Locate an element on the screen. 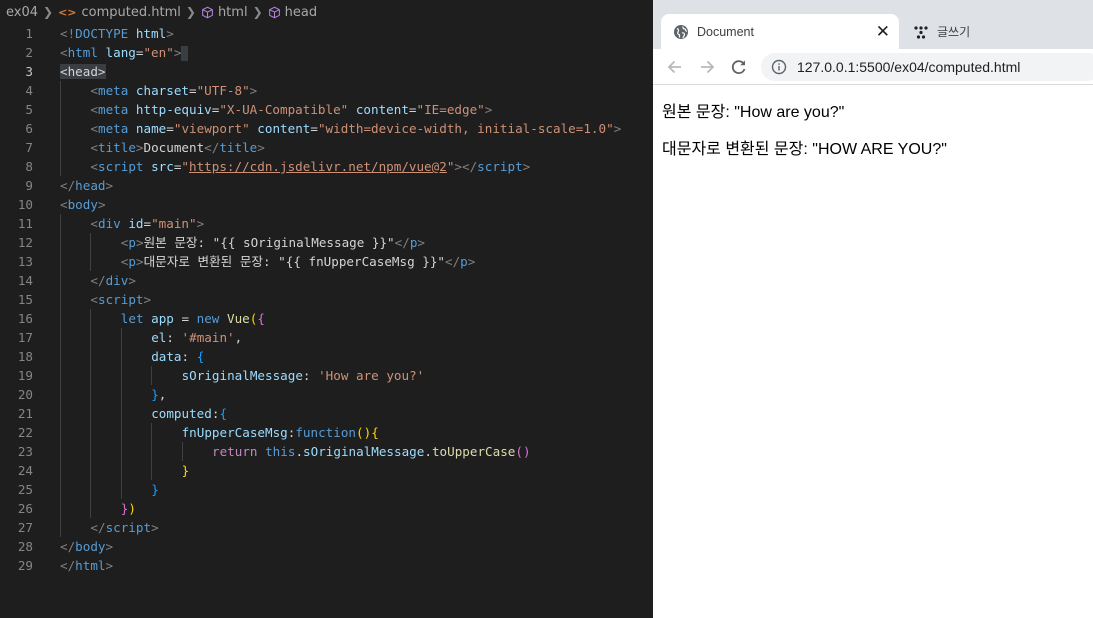 This screenshot has width=1093, height=618. line-number: 28 is located at coordinates (25, 546).